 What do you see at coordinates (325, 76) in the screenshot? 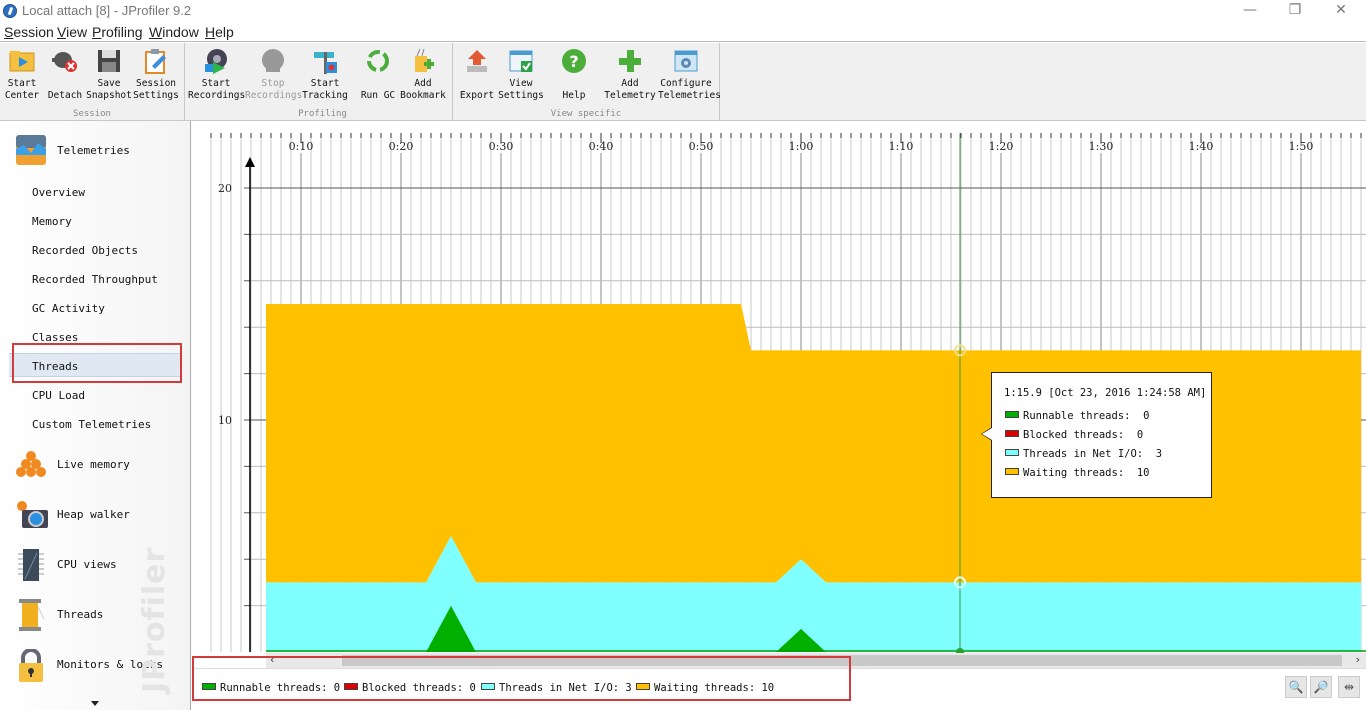
I see `start-tracking-button: Start Tracking` at bounding box center [325, 76].